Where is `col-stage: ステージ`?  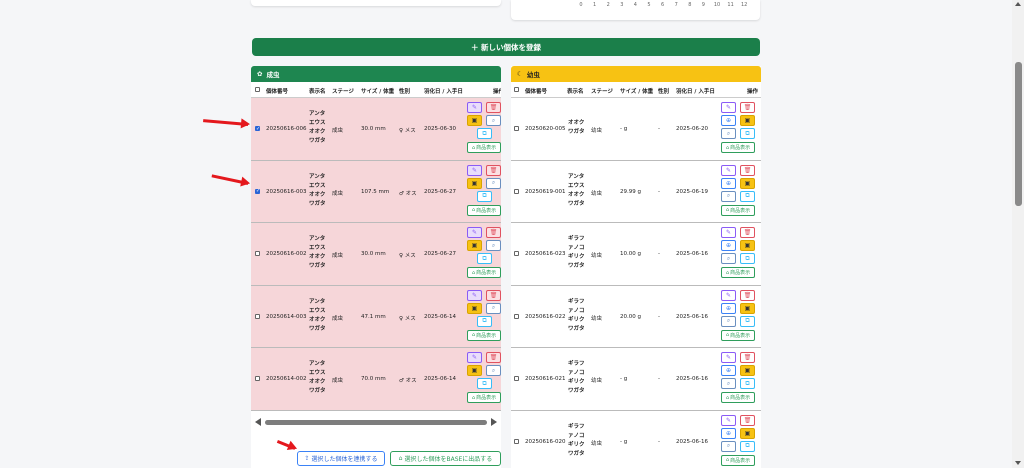 col-stage: ステージ is located at coordinates (343, 92).